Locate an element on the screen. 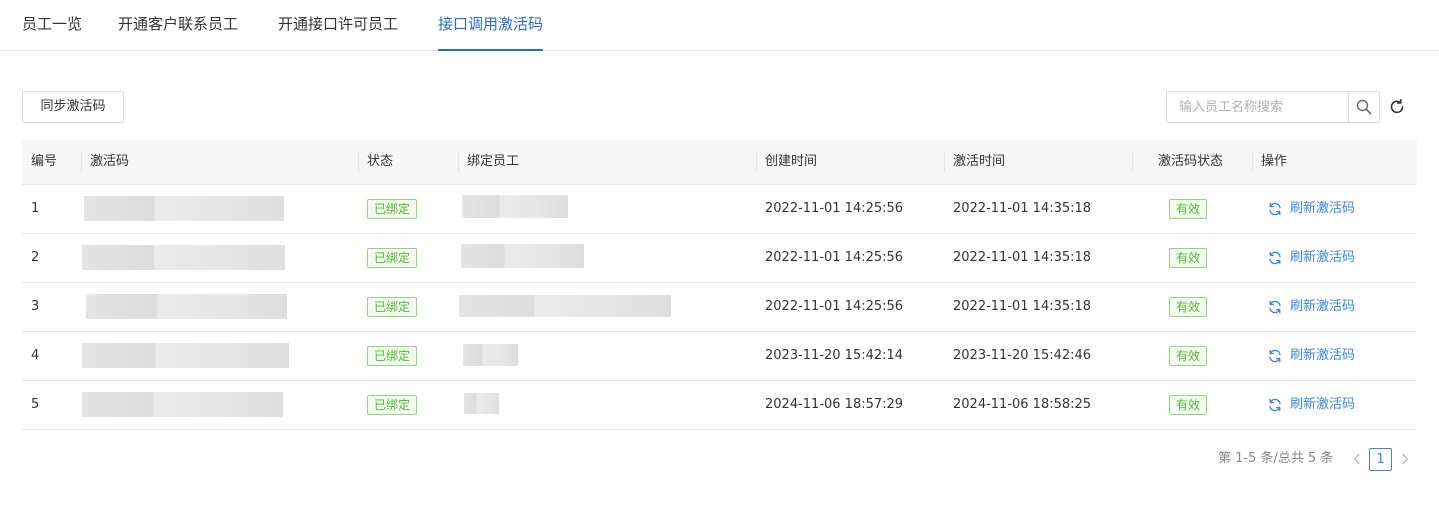  row-number: 5 is located at coordinates (35, 404).